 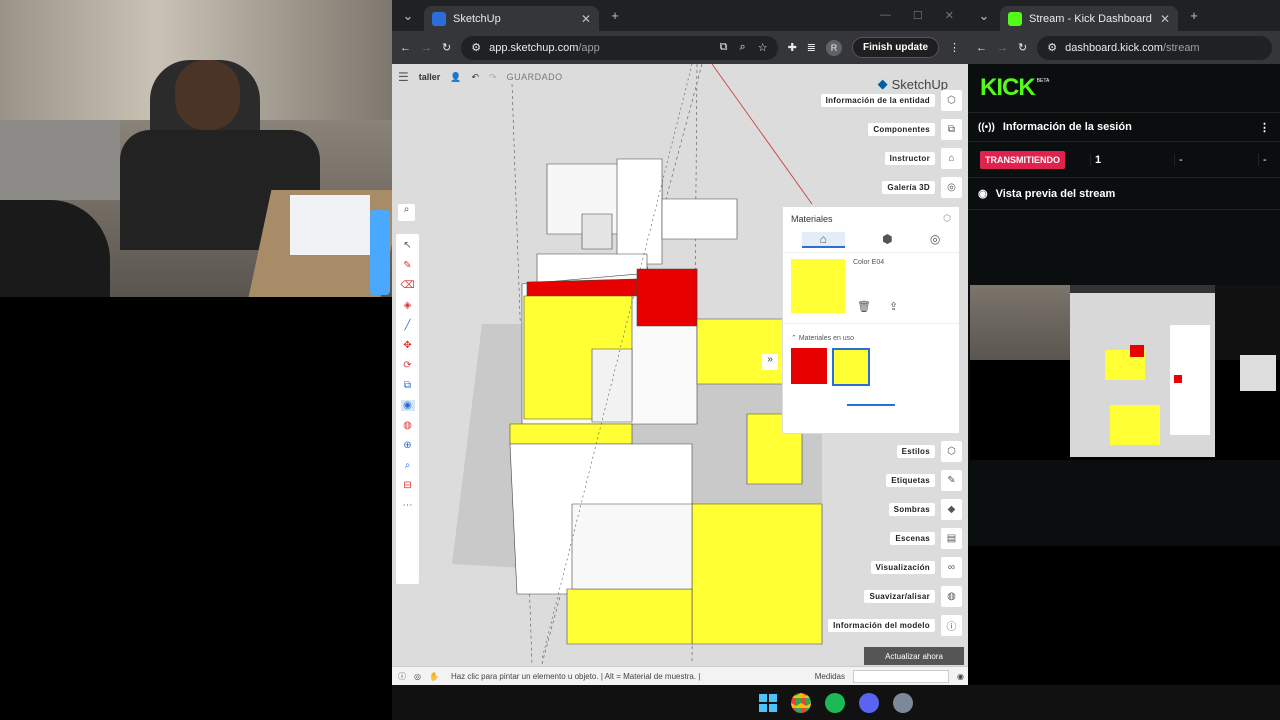 What do you see at coordinates (925, 509) in the screenshot?
I see `panel-shadows: Sombras ◆` at bounding box center [925, 509].